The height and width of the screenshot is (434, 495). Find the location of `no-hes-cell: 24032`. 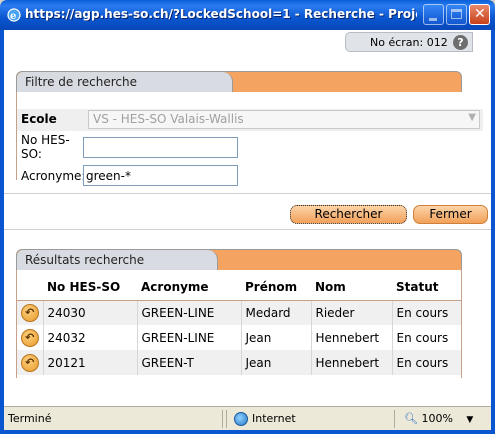

no-hes-cell: 24032 is located at coordinates (89, 337).